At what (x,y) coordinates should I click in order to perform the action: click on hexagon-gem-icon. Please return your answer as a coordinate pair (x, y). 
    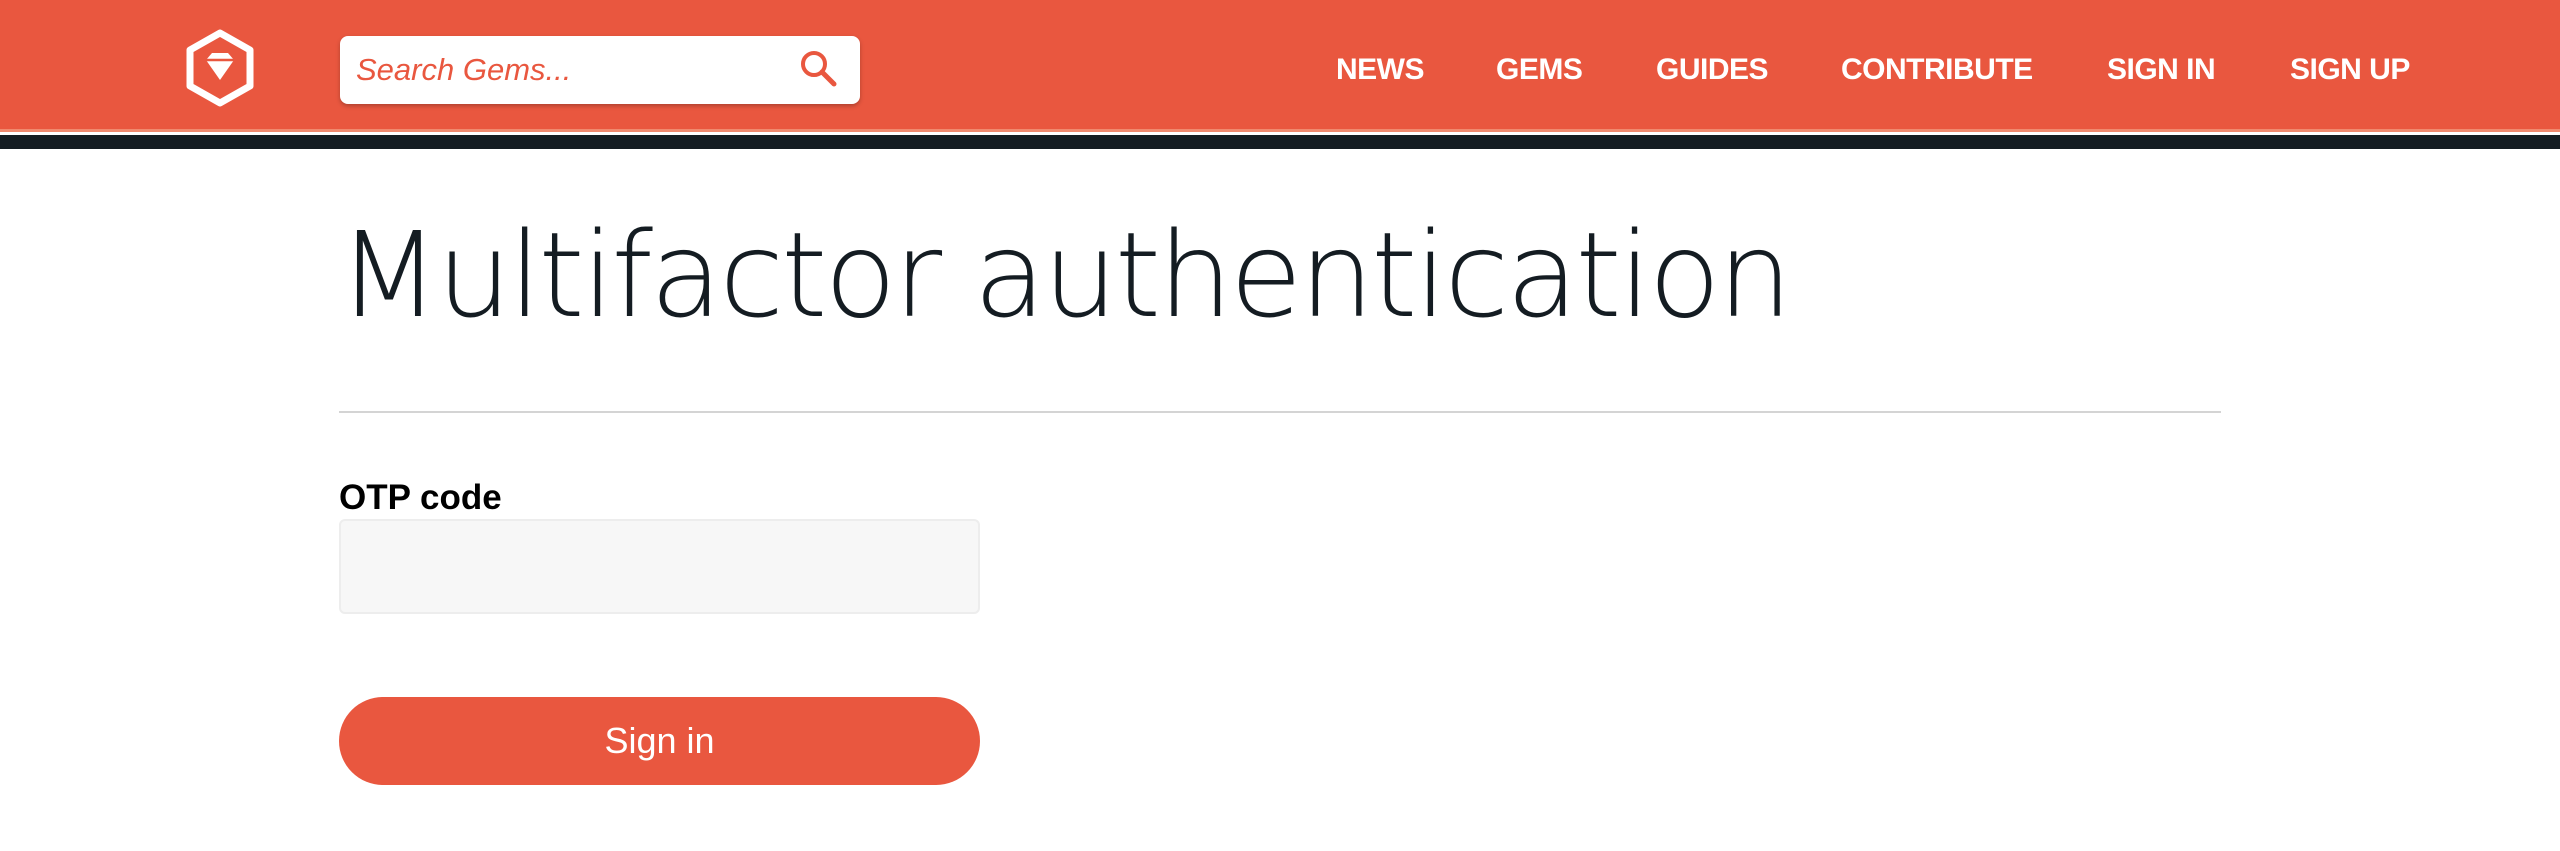
    Looking at the image, I should click on (220, 68).